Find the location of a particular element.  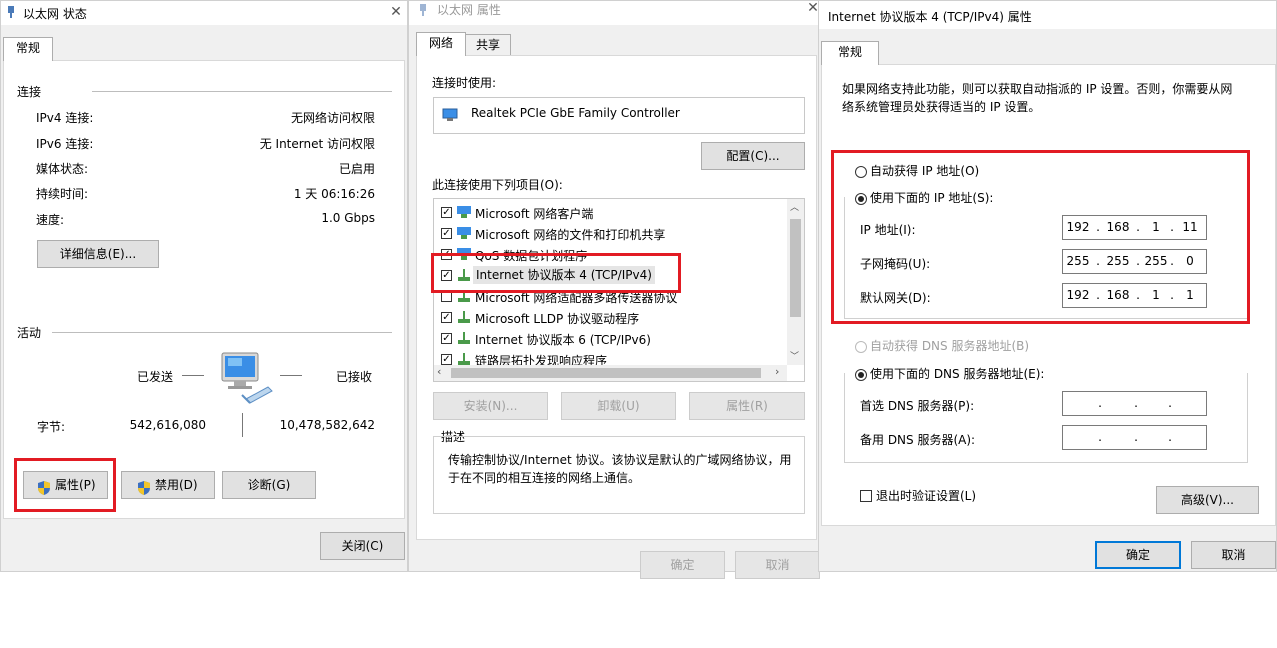

disable-button-label: 禁用(D) is located at coordinates (176, 485).